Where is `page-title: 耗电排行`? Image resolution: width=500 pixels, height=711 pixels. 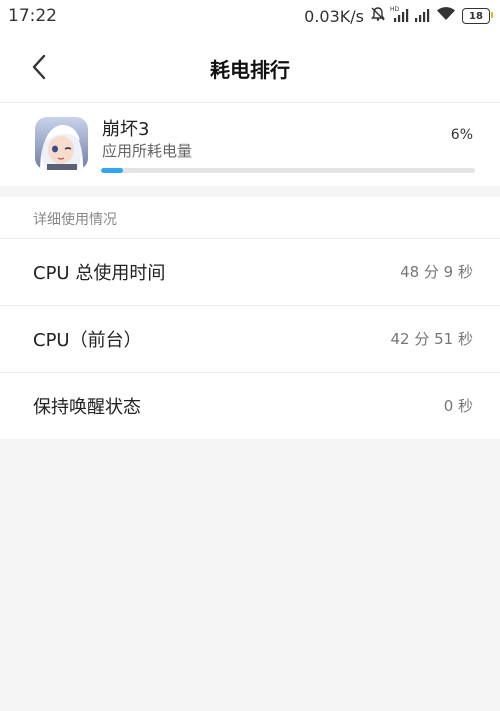
page-title: 耗电排行 is located at coordinates (250, 70).